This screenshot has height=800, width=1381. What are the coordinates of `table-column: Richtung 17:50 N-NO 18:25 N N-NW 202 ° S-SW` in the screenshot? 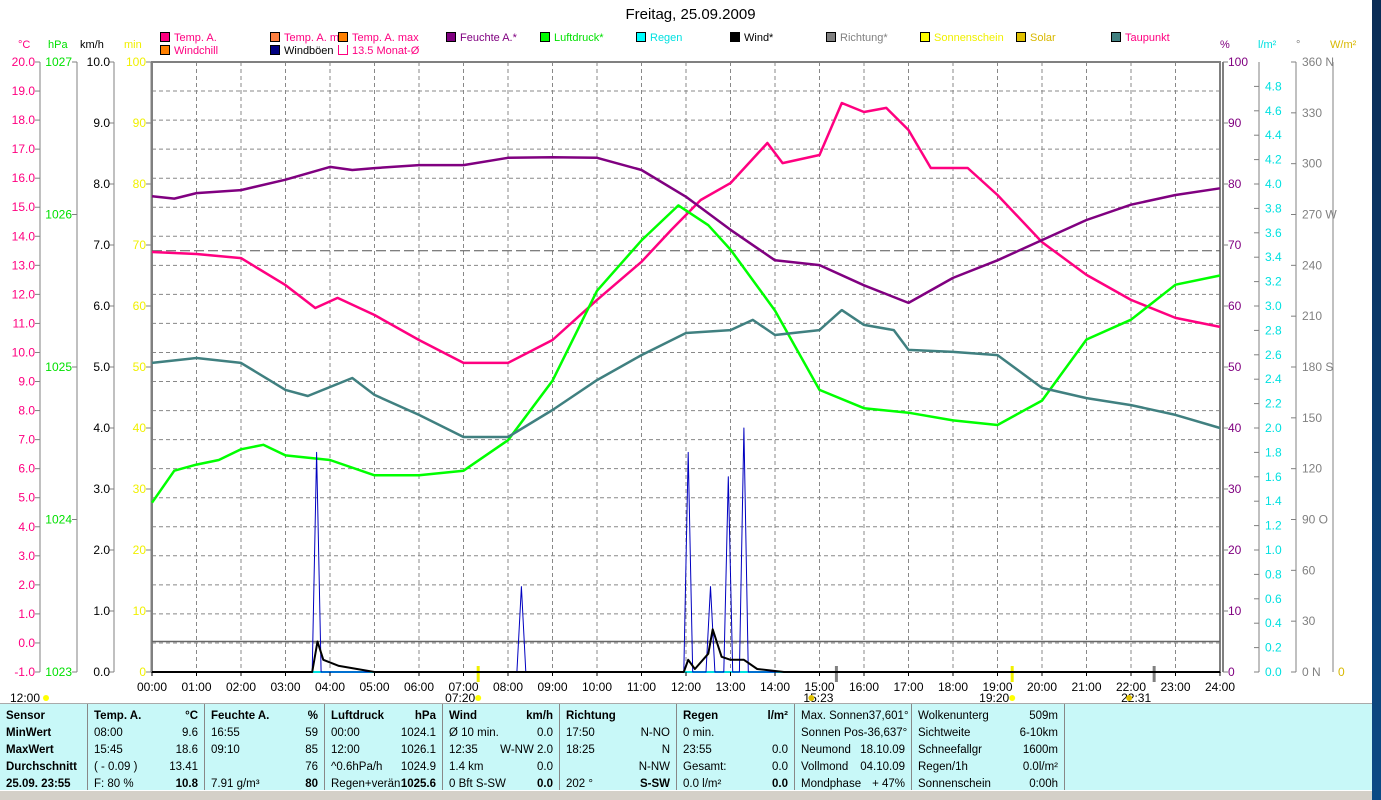 It's located at (618, 747).